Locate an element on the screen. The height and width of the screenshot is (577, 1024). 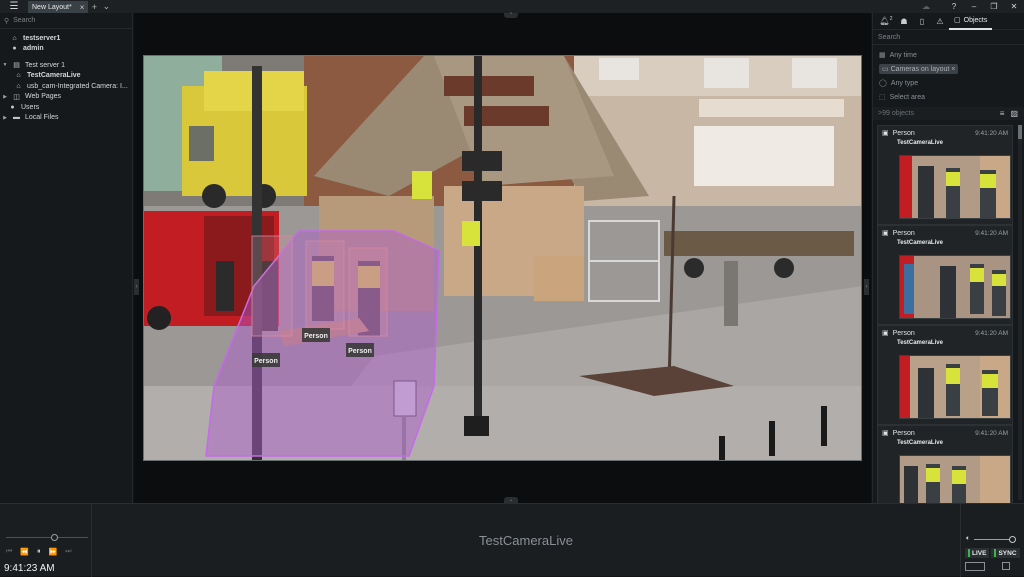
list-view-icon: ≡ is located at coordinates (1002, 113).